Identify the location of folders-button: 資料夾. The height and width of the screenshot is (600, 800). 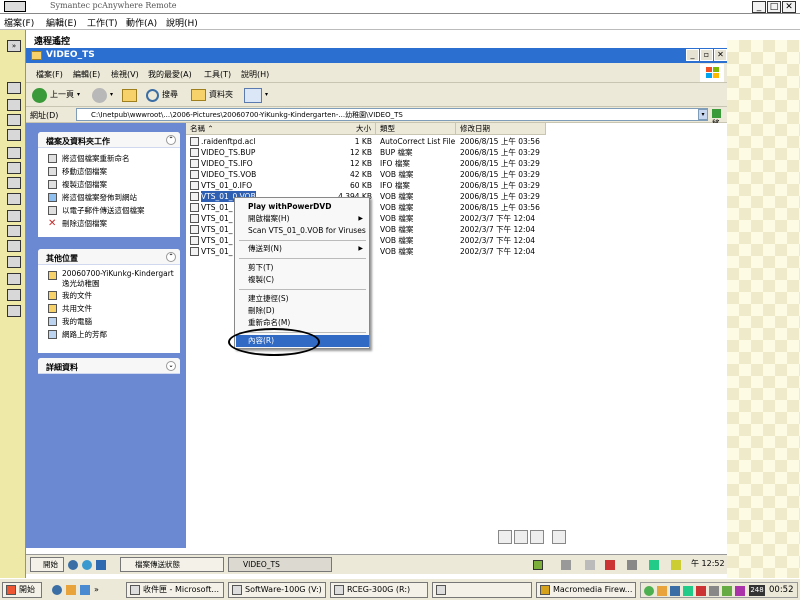
(212, 95).